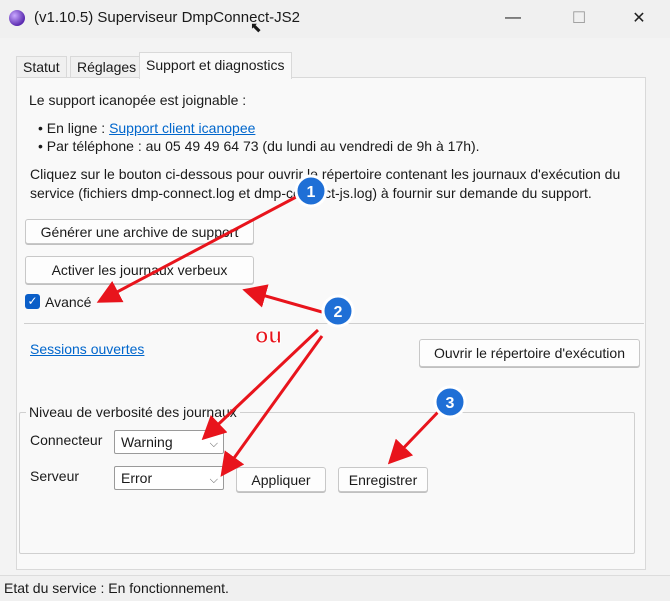  I want to click on support-intro: Le support icanopée est joignable :, so click(138, 100).